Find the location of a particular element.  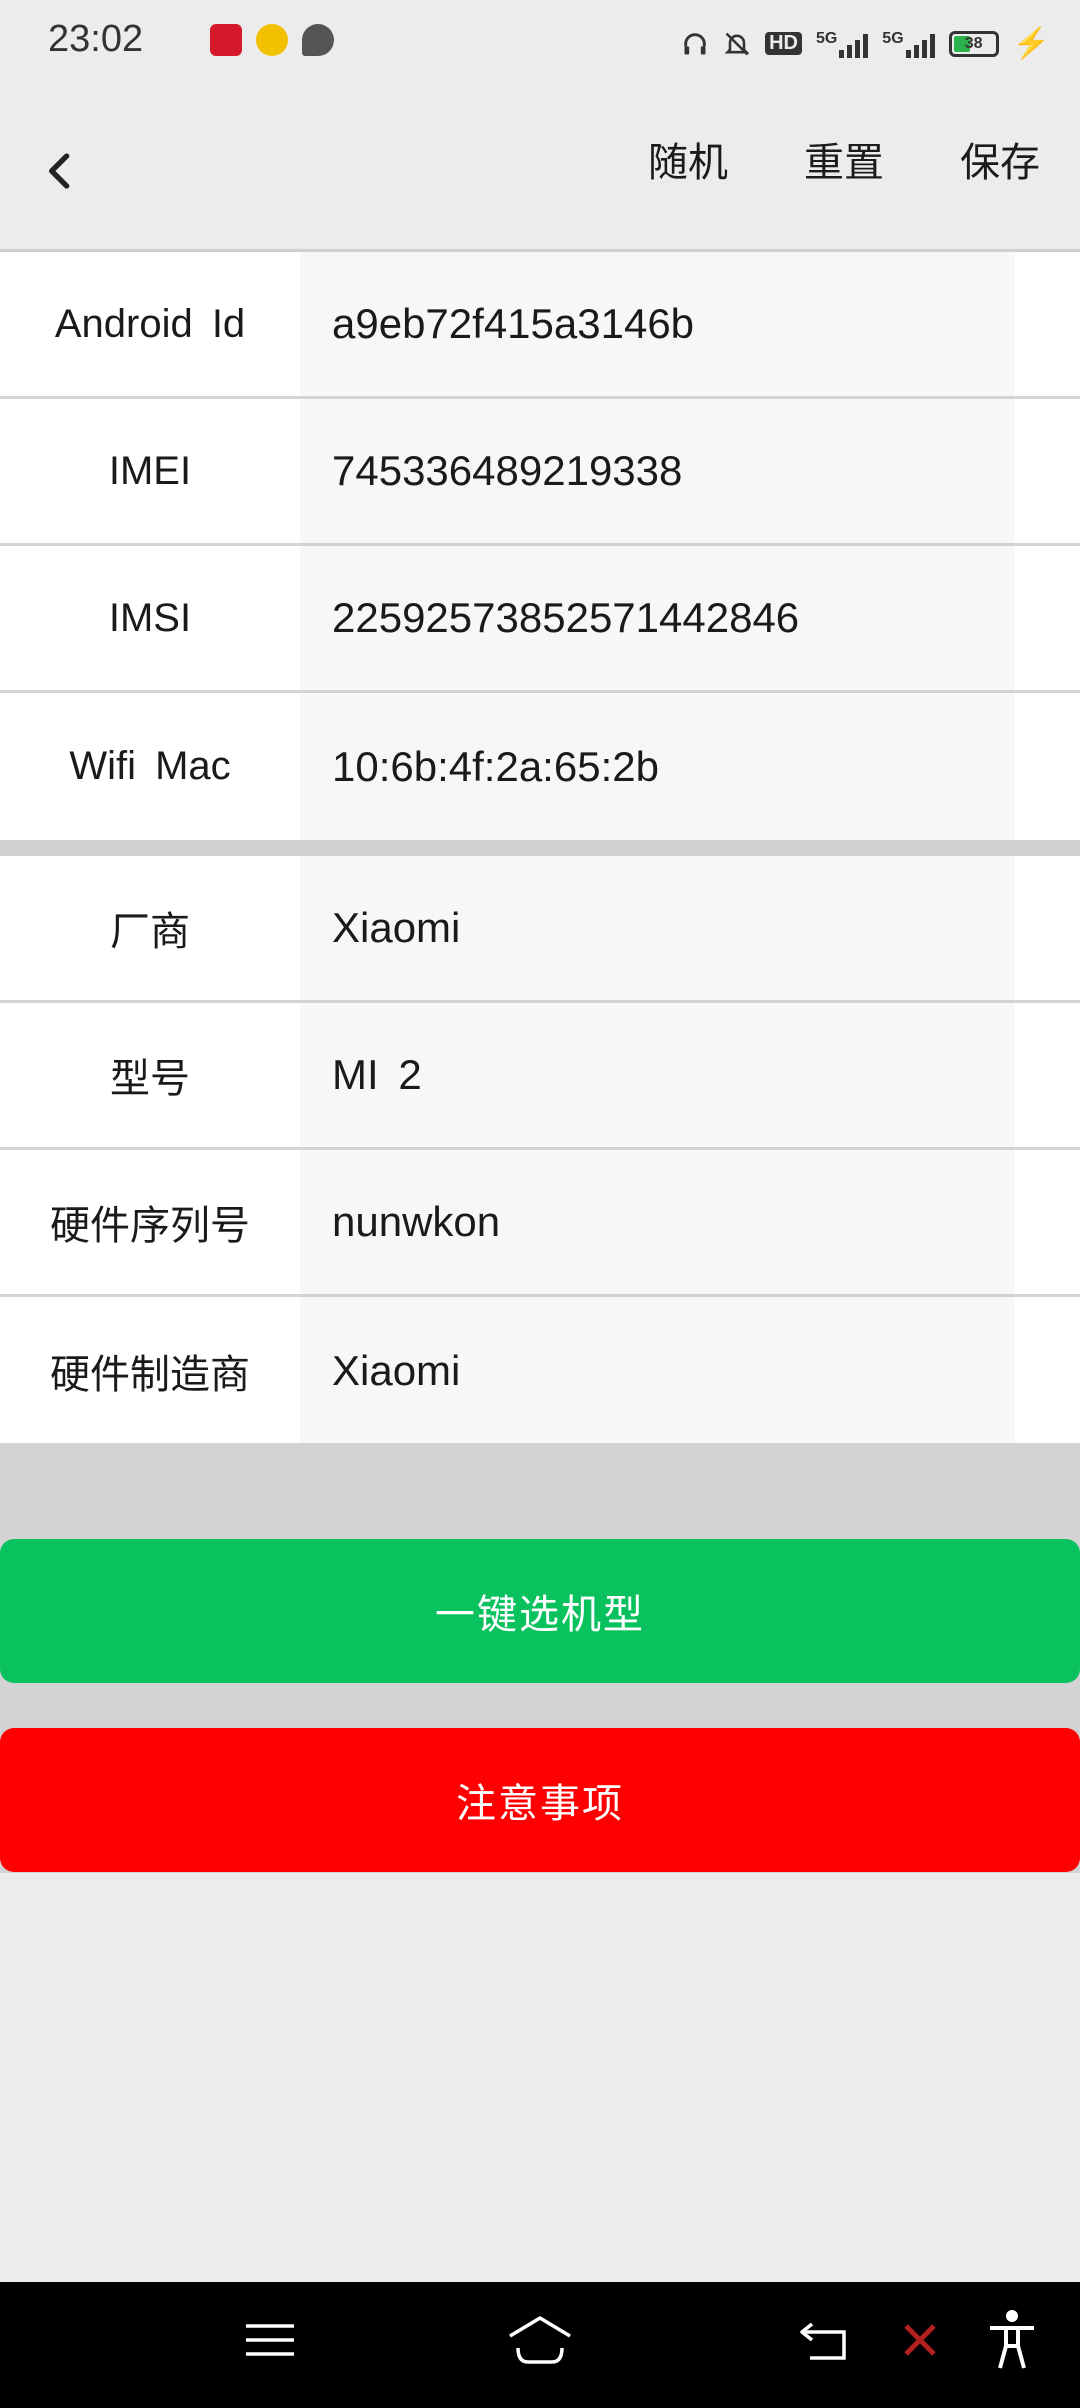

watermark-logo is located at coordinates (920, 2342).